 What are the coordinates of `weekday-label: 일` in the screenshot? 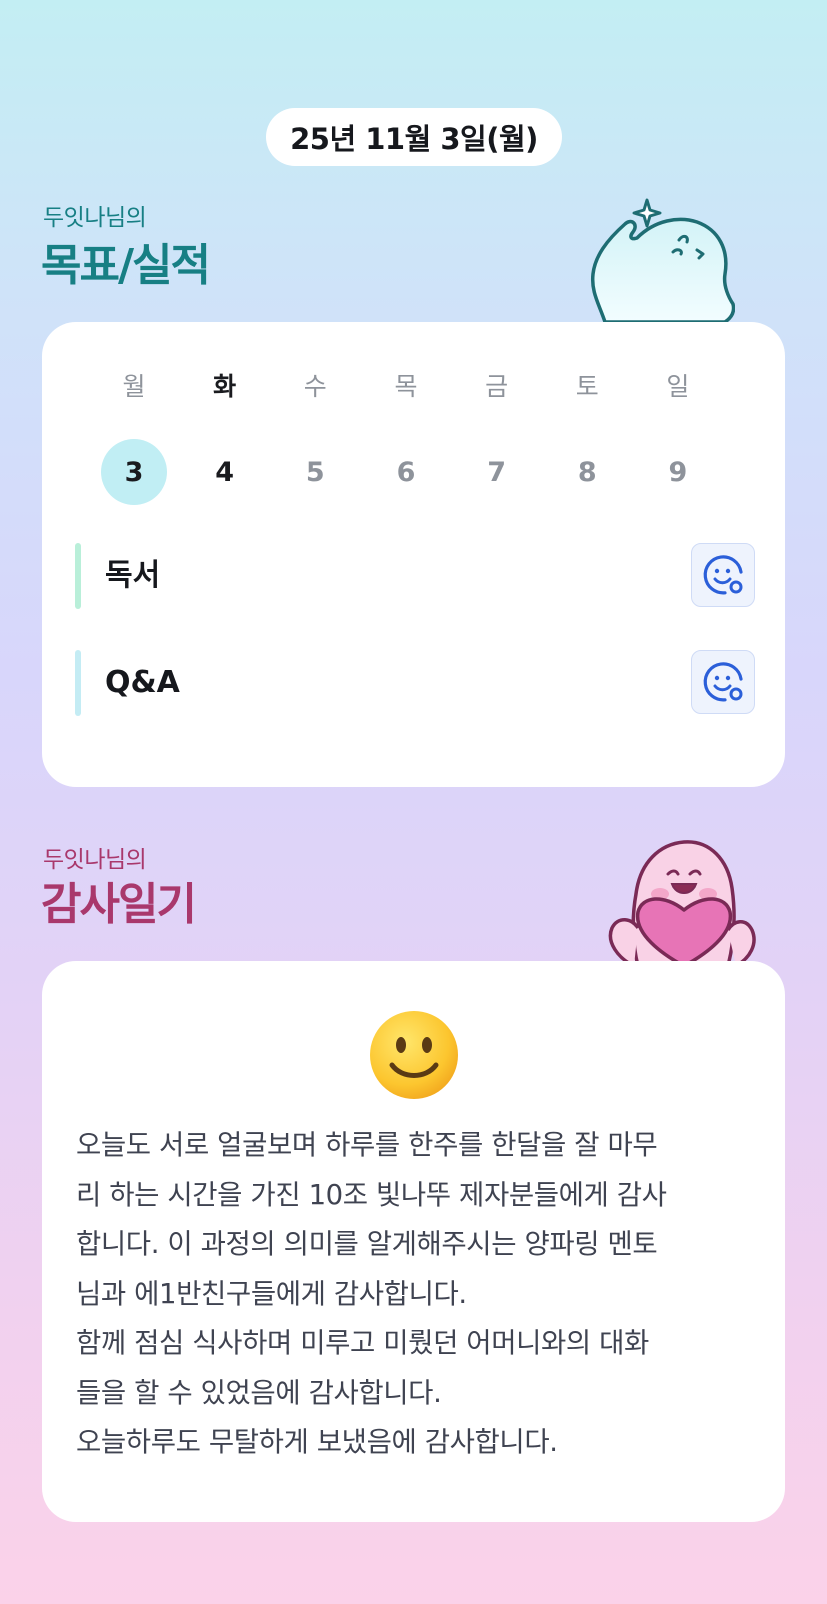 It's located at (678, 386).